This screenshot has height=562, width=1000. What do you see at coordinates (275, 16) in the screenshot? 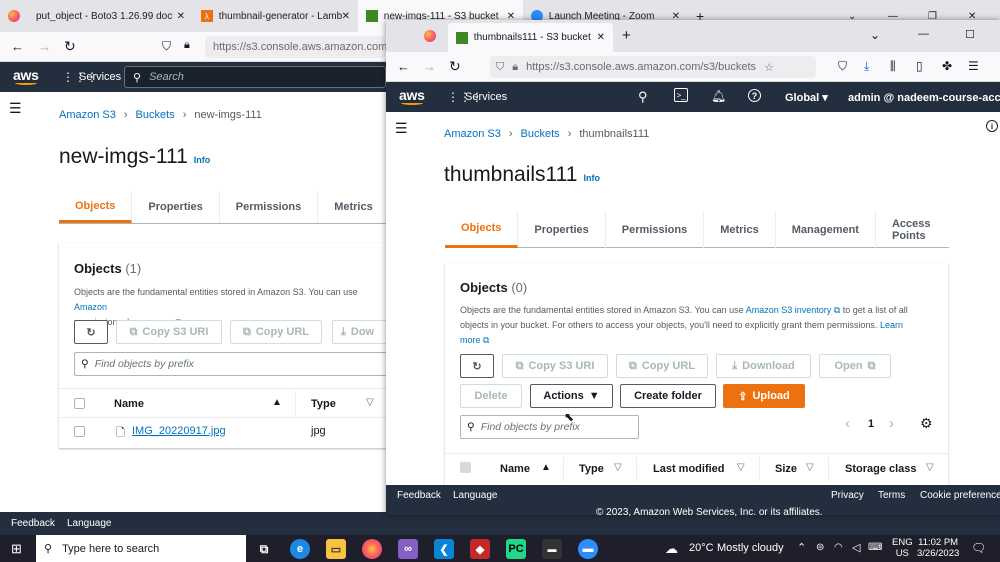
I see `back-tab-lambda: λ thumbnail-generator - Lambda ✕` at bounding box center [275, 16].